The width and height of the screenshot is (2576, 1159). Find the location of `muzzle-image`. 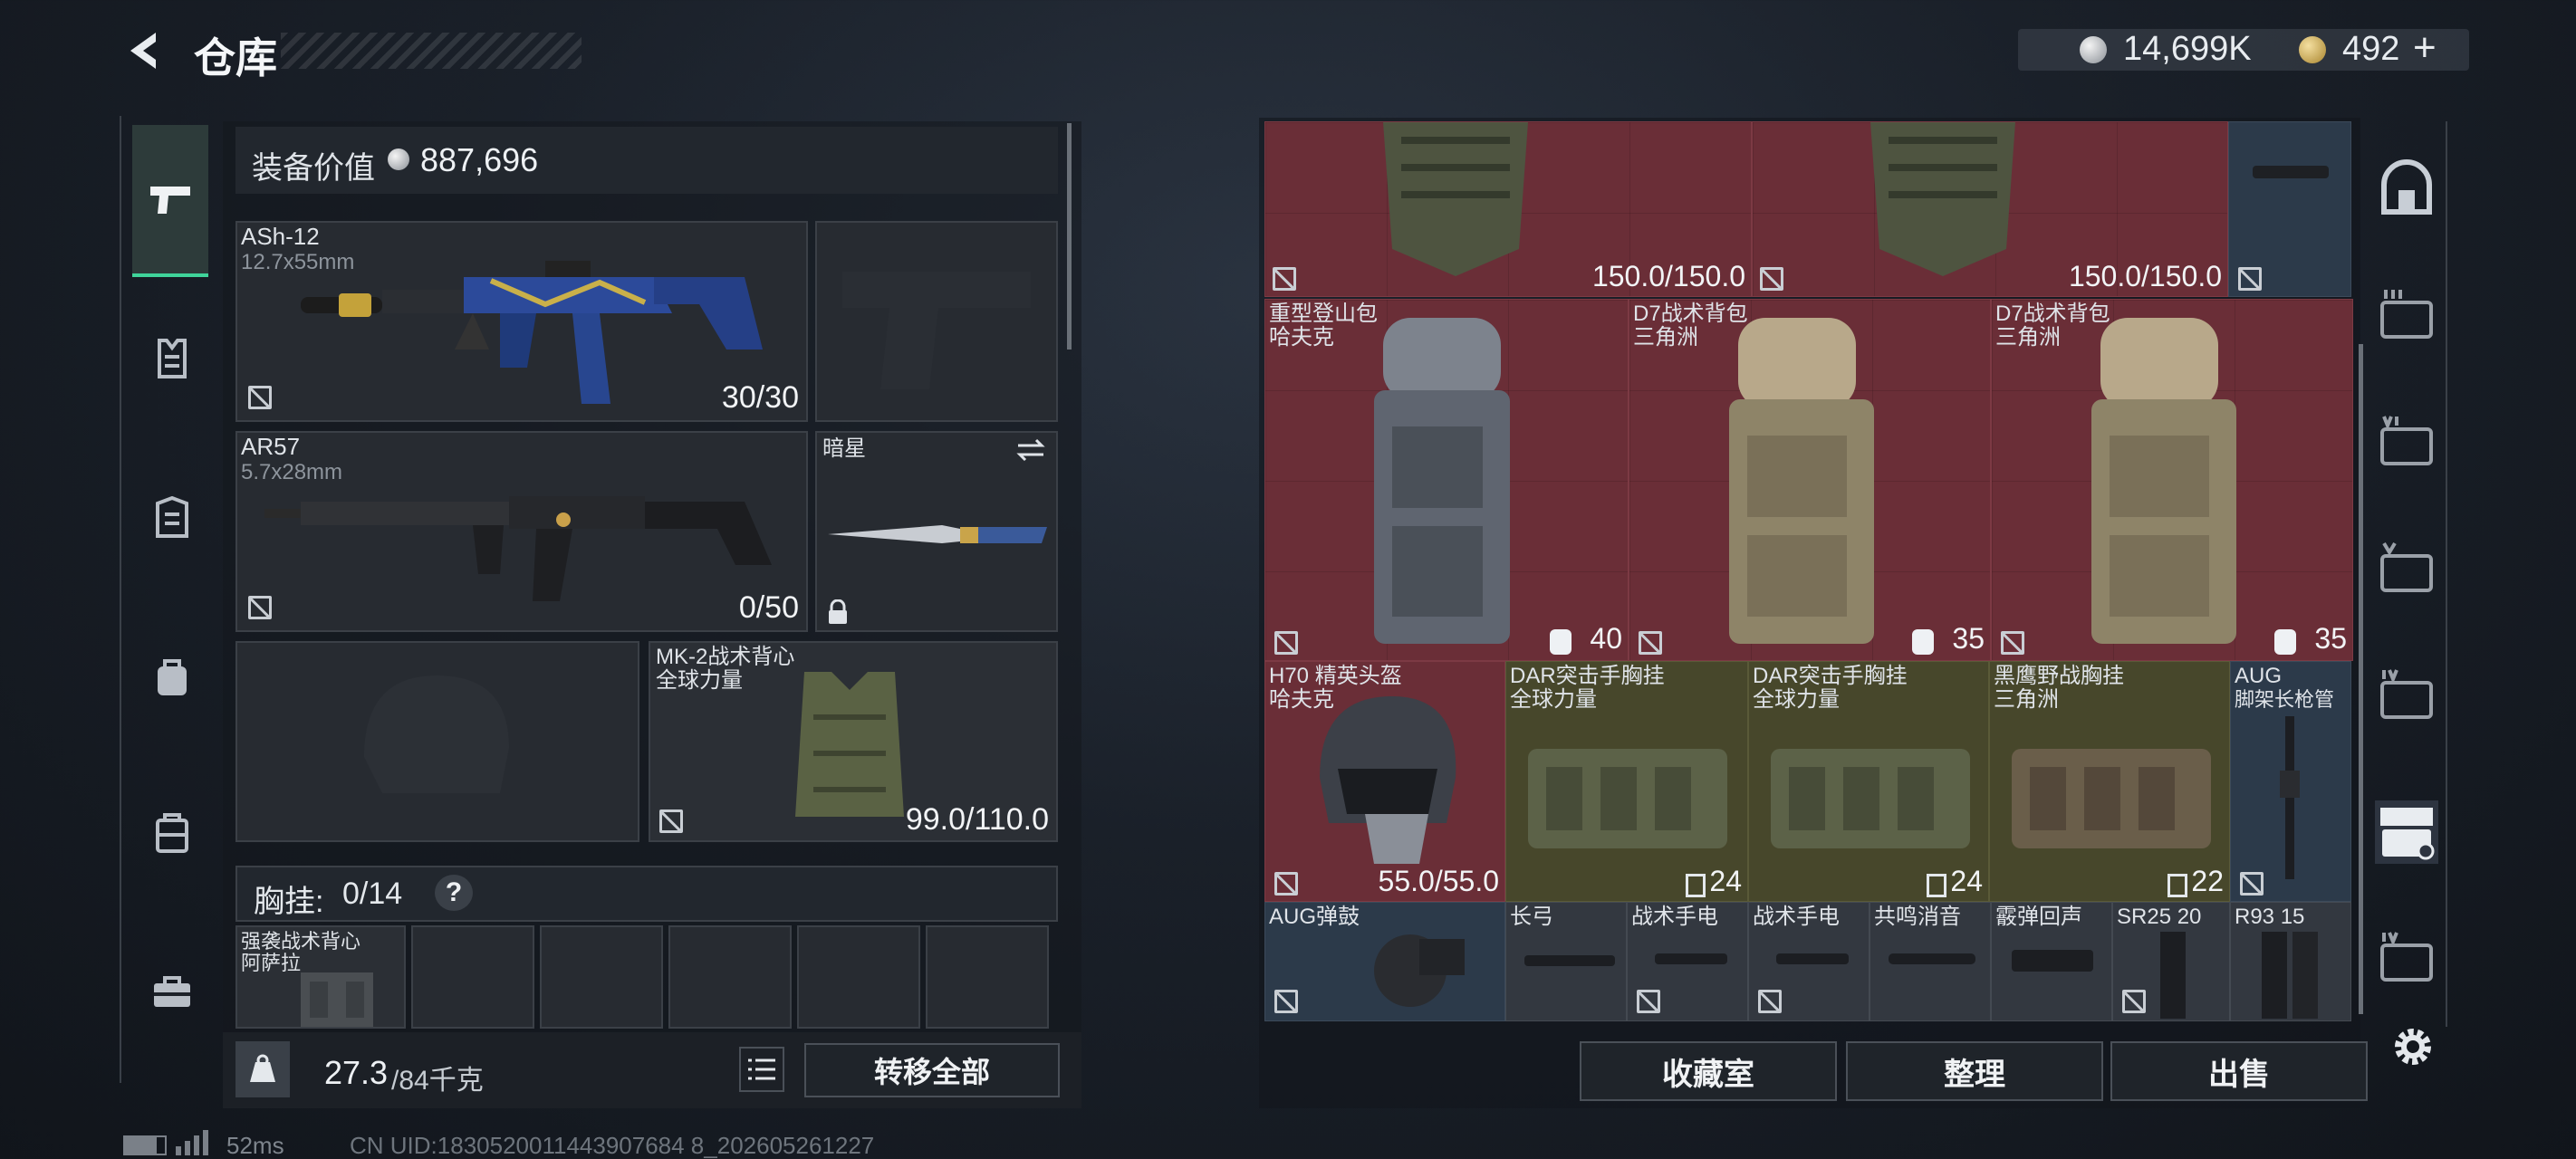

muzzle-image is located at coordinates (2052, 961).